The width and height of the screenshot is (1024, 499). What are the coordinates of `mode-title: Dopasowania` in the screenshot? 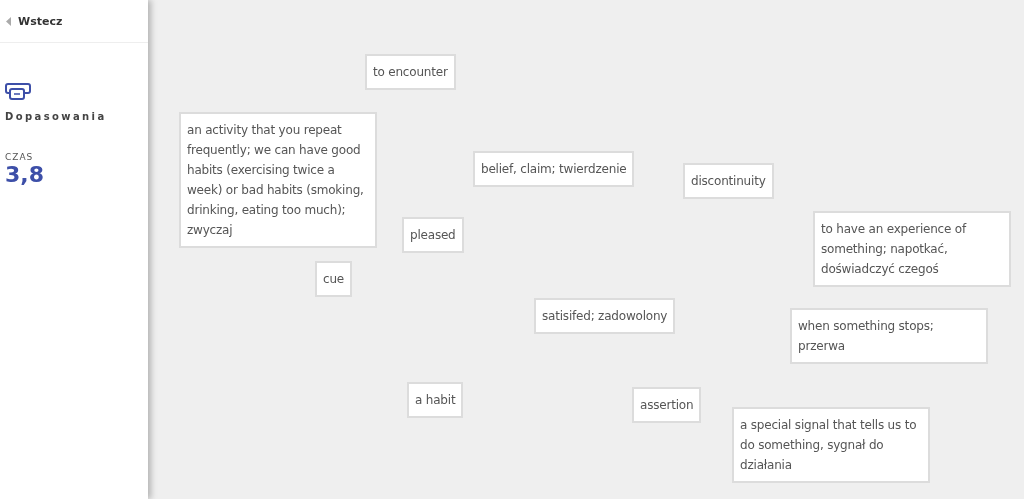 It's located at (56, 116).